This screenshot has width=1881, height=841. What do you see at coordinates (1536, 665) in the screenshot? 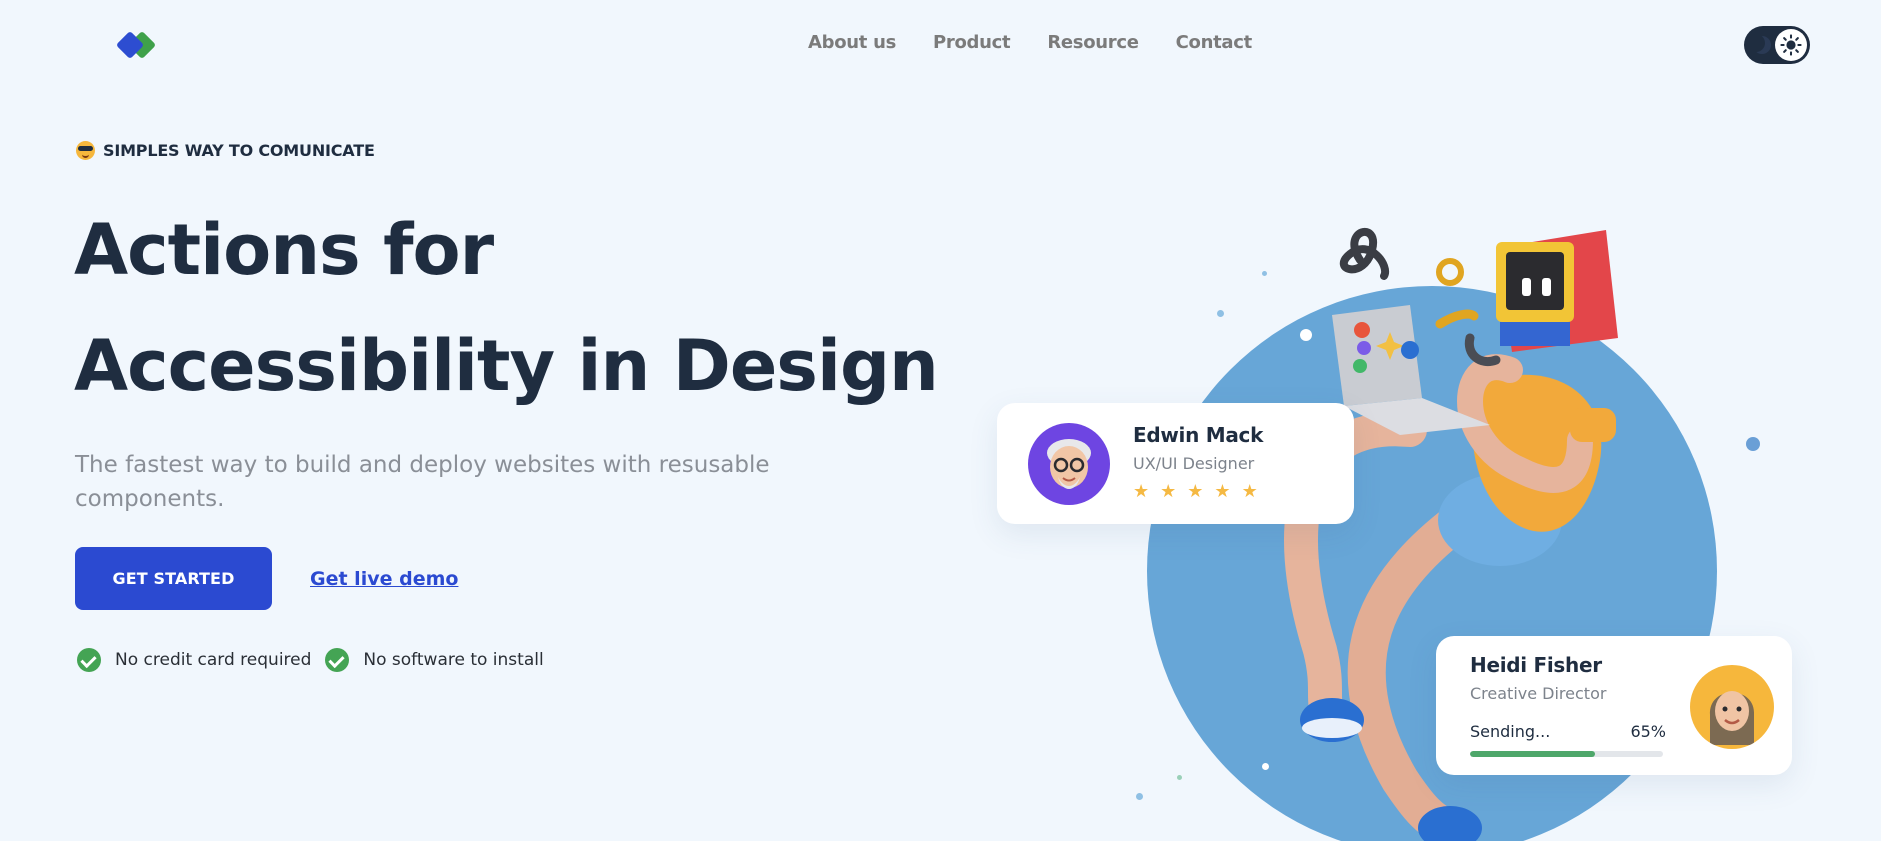
I see `card-name: Heidi Fisher` at bounding box center [1536, 665].